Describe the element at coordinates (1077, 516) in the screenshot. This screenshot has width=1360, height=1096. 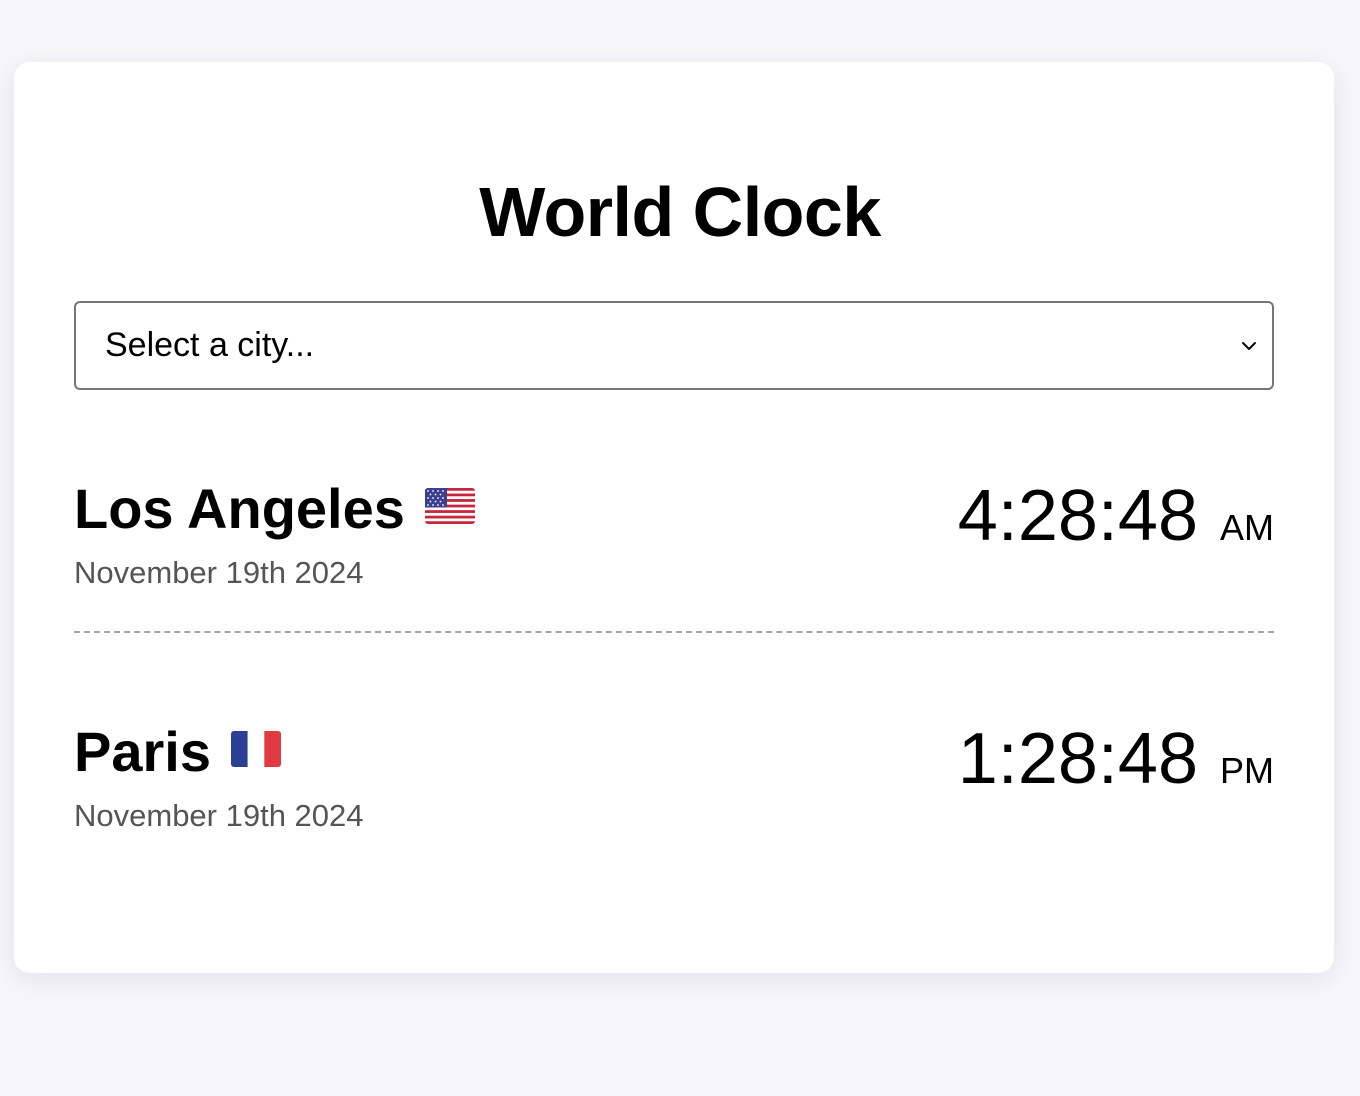
I see `time-value: 4:28:48` at that location.